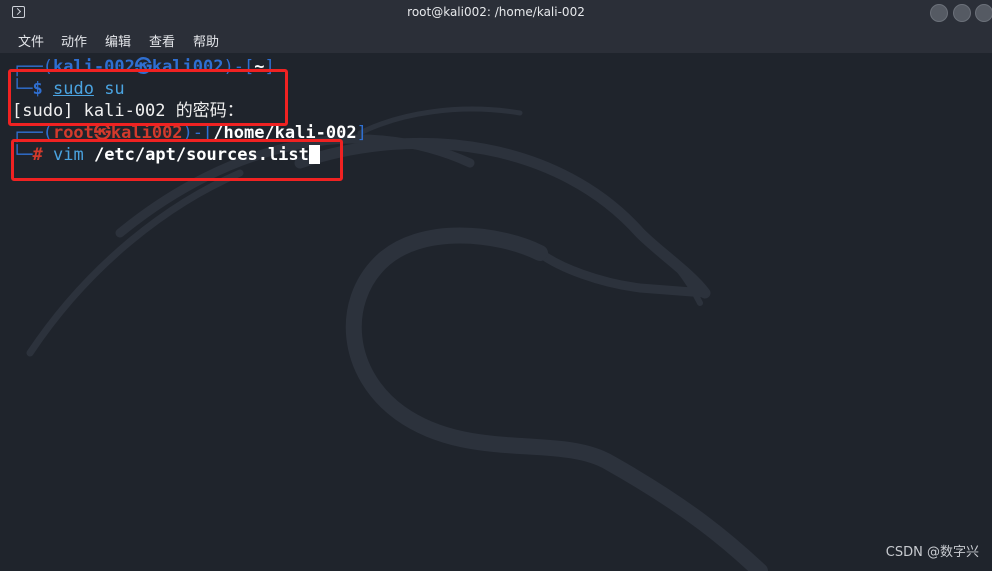 Image resolution: width=992 pixels, height=571 pixels. I want to click on menu-bar: 文件 动作 编辑 查看 帮助, so click(496, 39).